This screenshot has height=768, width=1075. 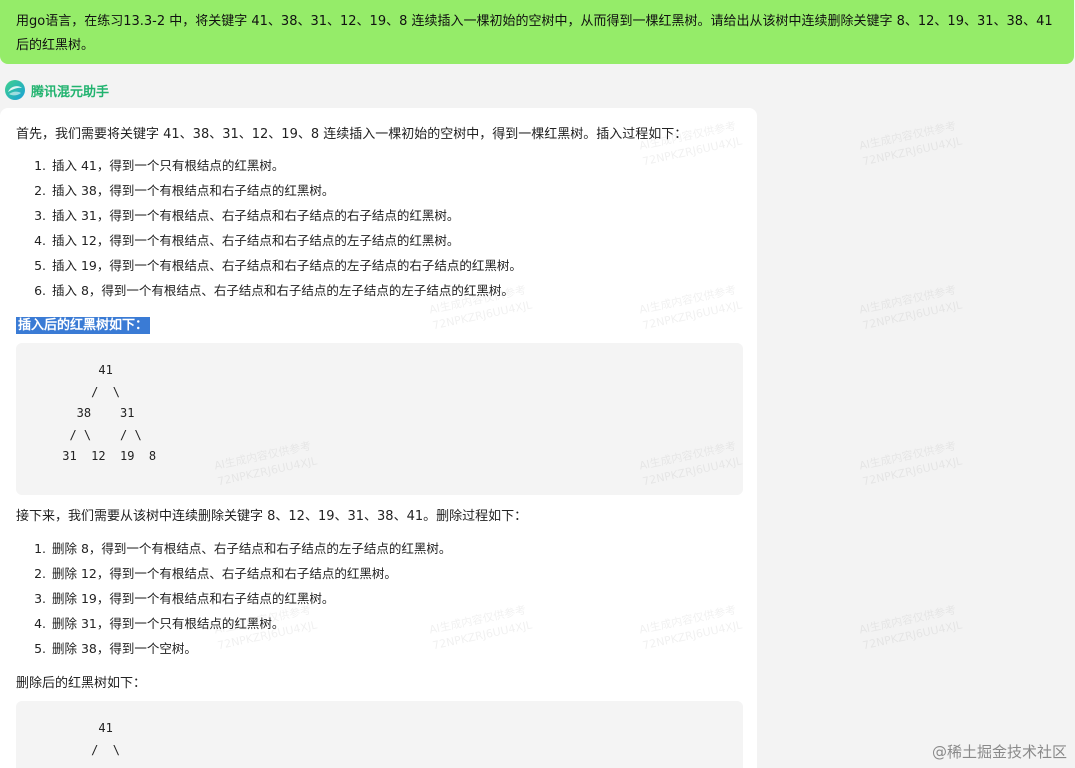 I want to click on site-watermark: @稀土掘金技术社区, so click(x=999, y=752).